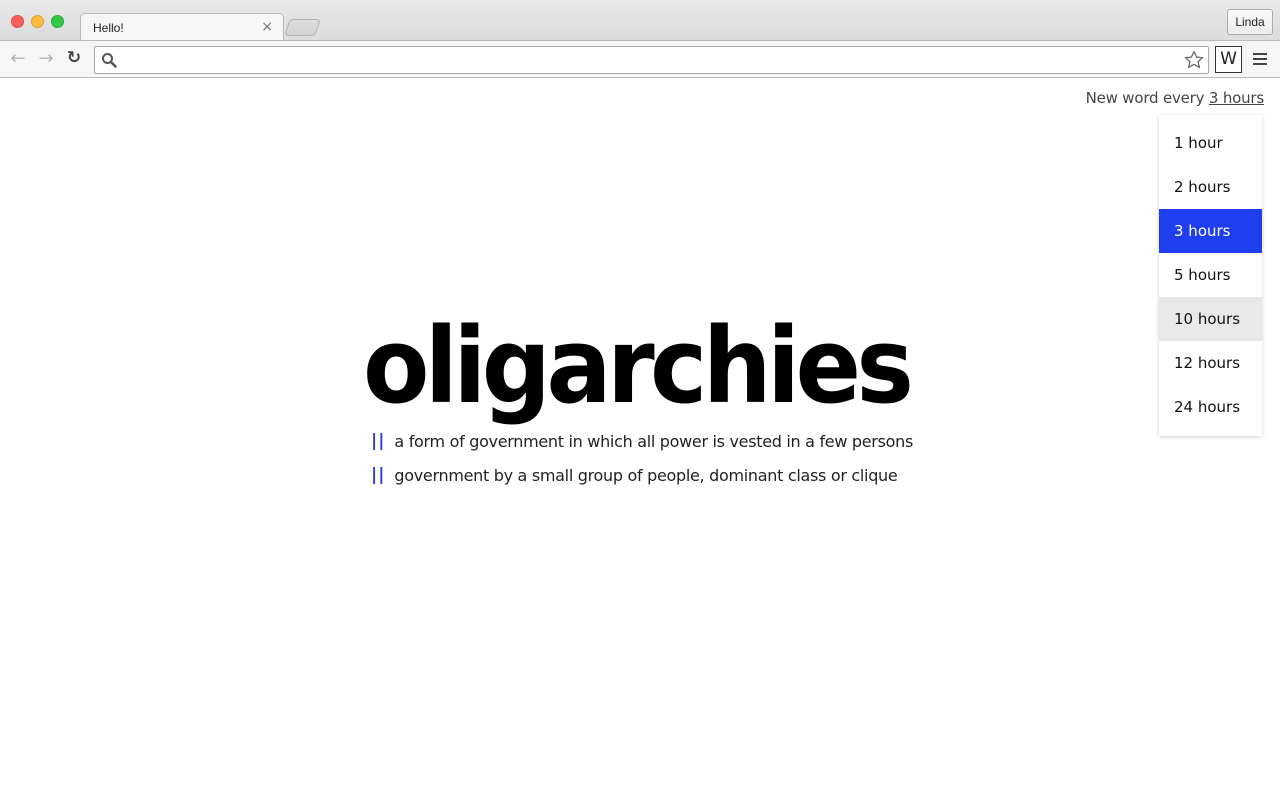 The height and width of the screenshot is (800, 1280). What do you see at coordinates (267, 27) in the screenshot?
I see `close-tab-icon: ×` at bounding box center [267, 27].